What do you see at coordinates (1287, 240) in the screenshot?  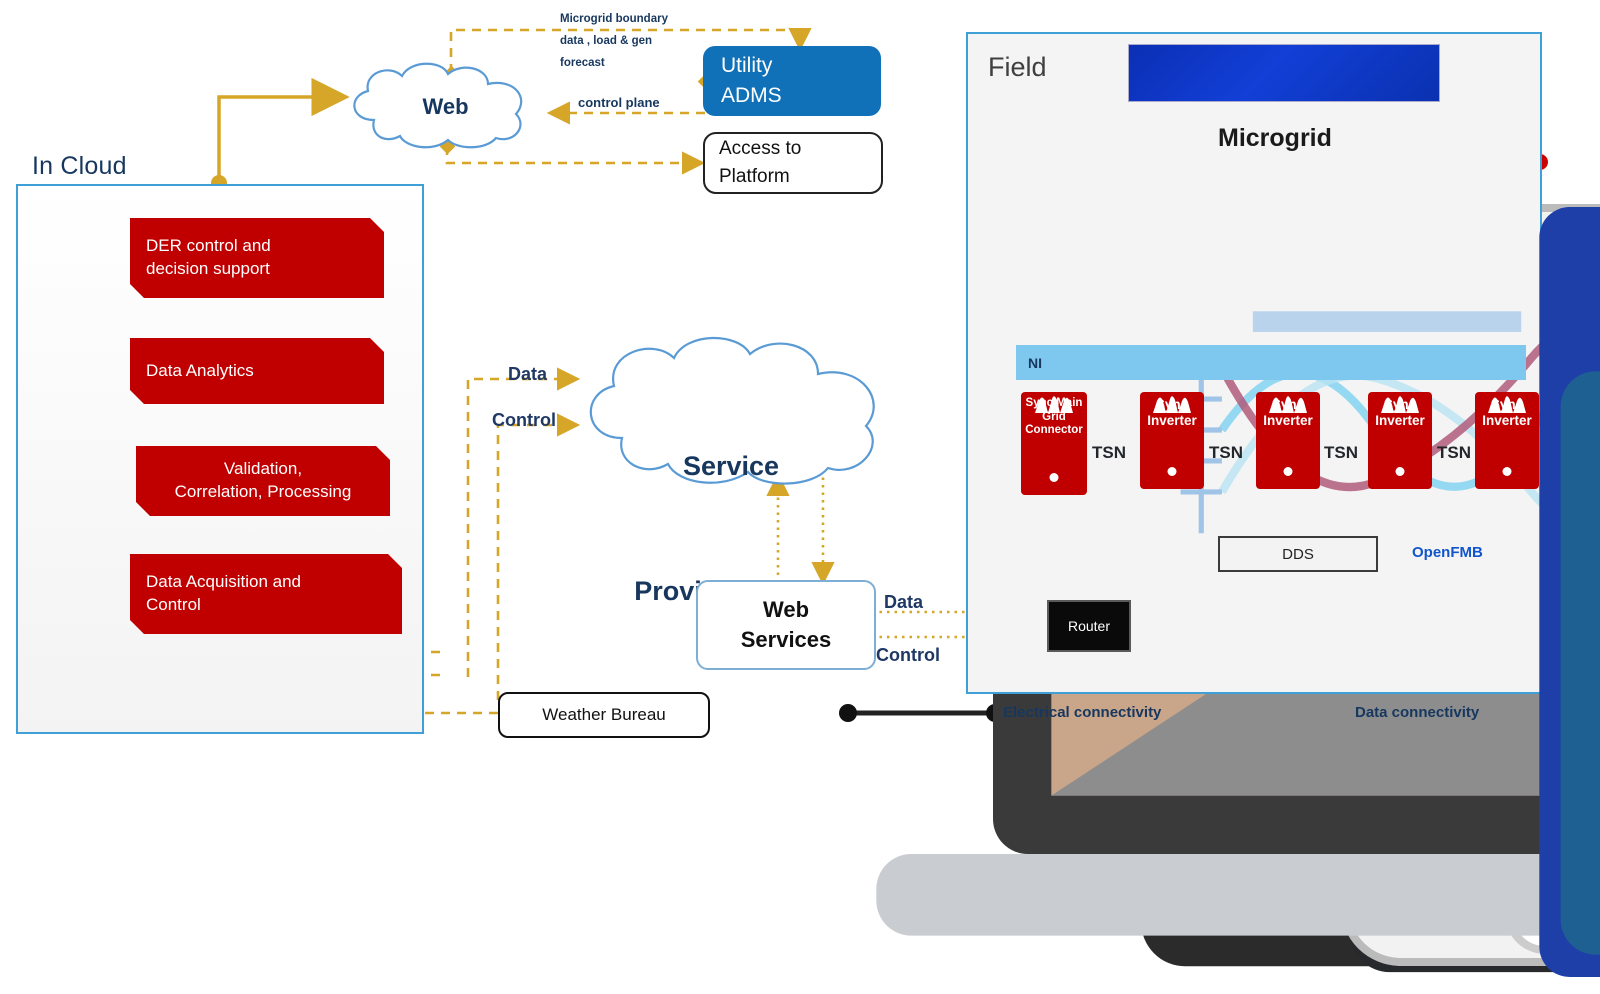 I see `solar-pv-icon` at bounding box center [1287, 240].